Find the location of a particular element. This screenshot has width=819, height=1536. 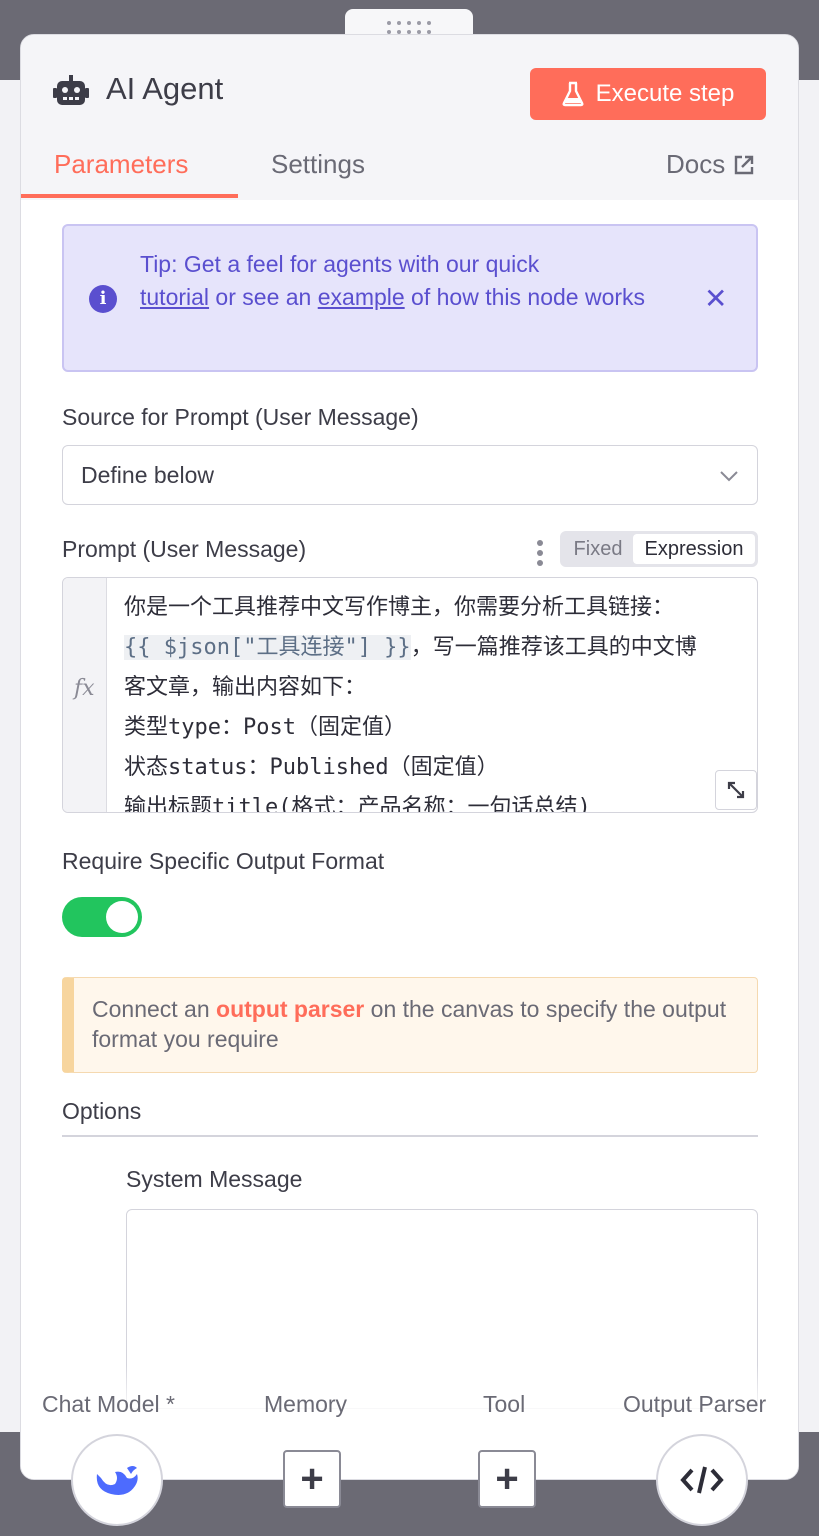

tool-label: Tool is located at coordinates (504, 1404).